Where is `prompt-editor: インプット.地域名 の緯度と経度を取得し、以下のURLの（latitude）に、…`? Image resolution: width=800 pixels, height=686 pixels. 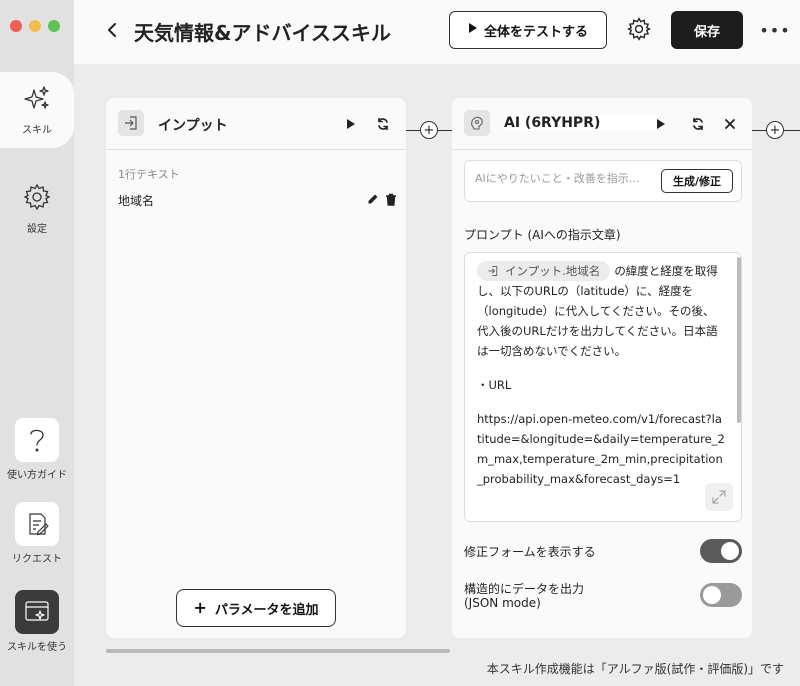
prompt-editor: インプット.地域名 の緯度と経度を取得し、以下のURLの（latitude）に、… is located at coordinates (603, 387).